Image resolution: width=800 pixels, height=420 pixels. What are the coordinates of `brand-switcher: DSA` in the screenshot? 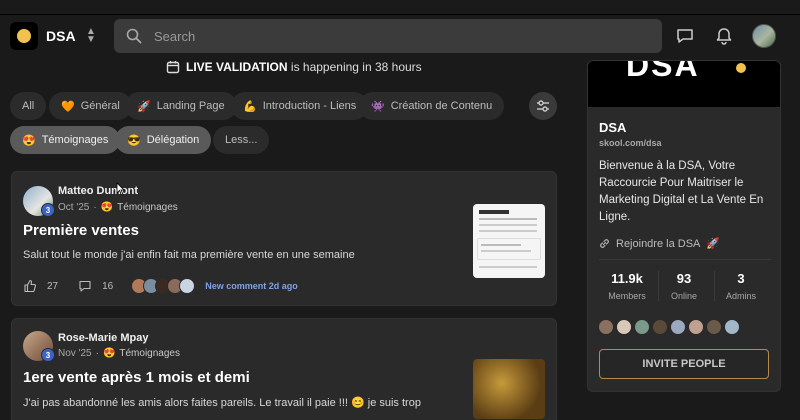 It's located at (43, 36).